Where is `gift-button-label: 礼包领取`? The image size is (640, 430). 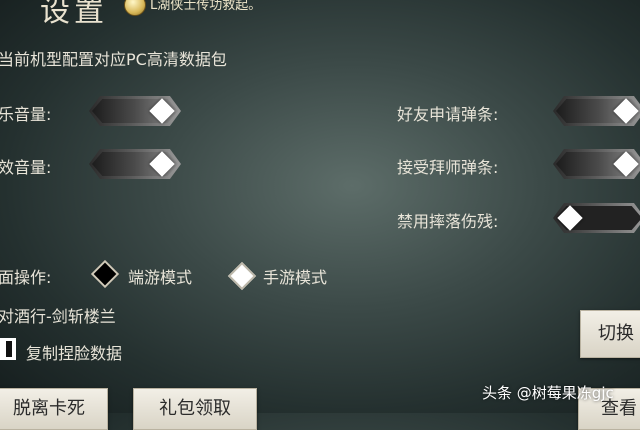
gift-button-label: 礼包领取 is located at coordinates (195, 408).